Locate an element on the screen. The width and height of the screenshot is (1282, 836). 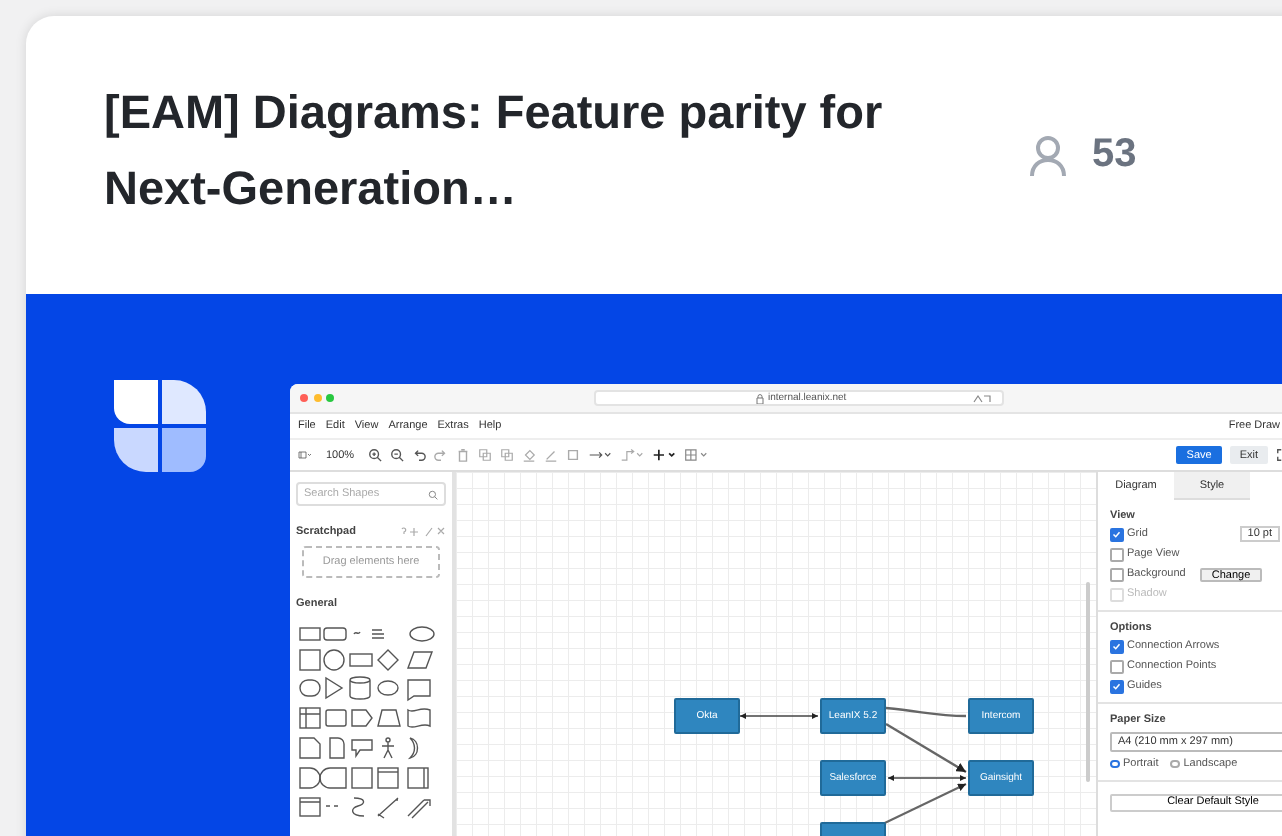
person-icon is located at coordinates (1048, 155).